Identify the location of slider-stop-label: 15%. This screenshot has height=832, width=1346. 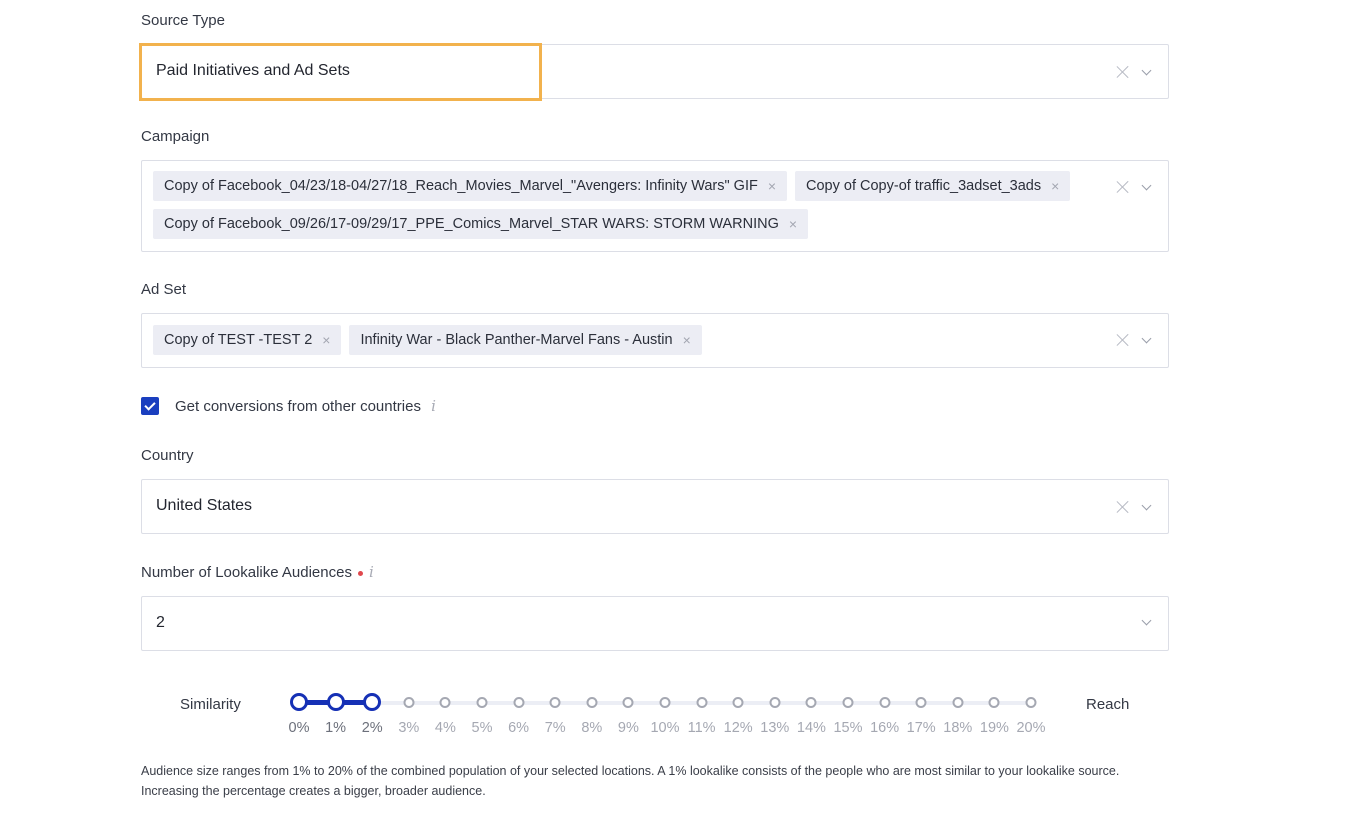
(848, 728).